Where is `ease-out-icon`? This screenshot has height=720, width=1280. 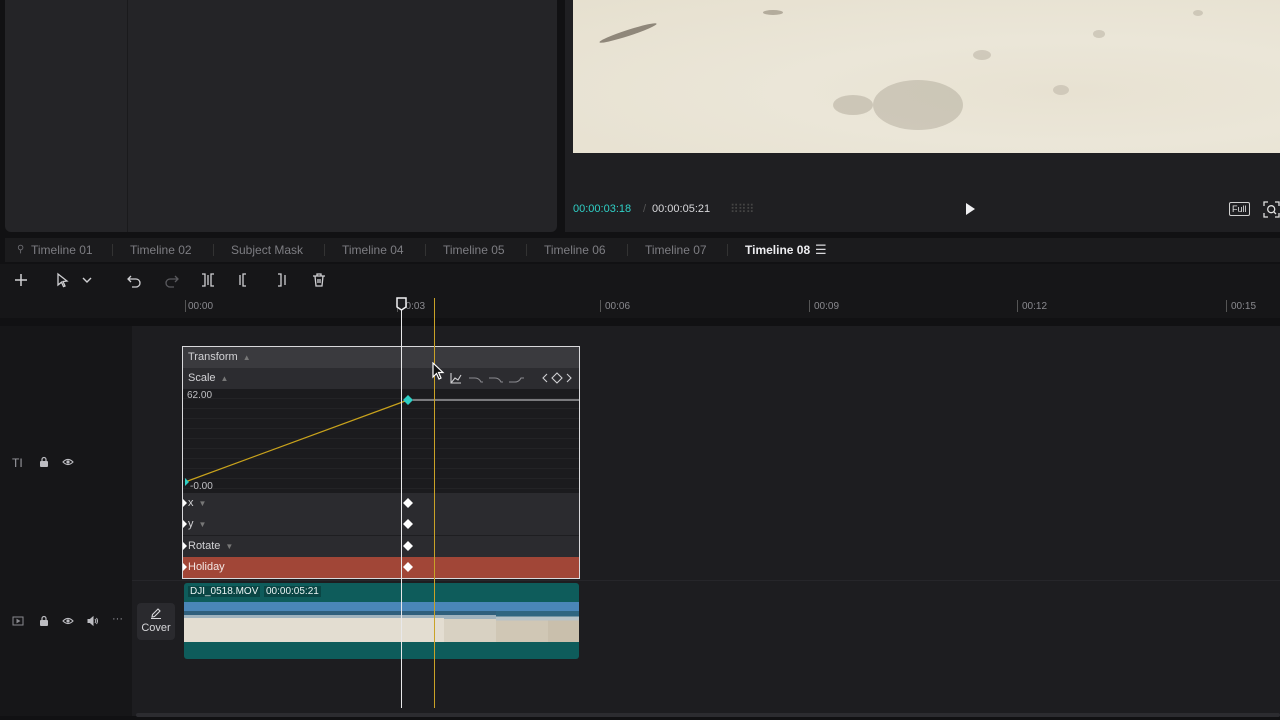 ease-out-icon is located at coordinates (496, 380).